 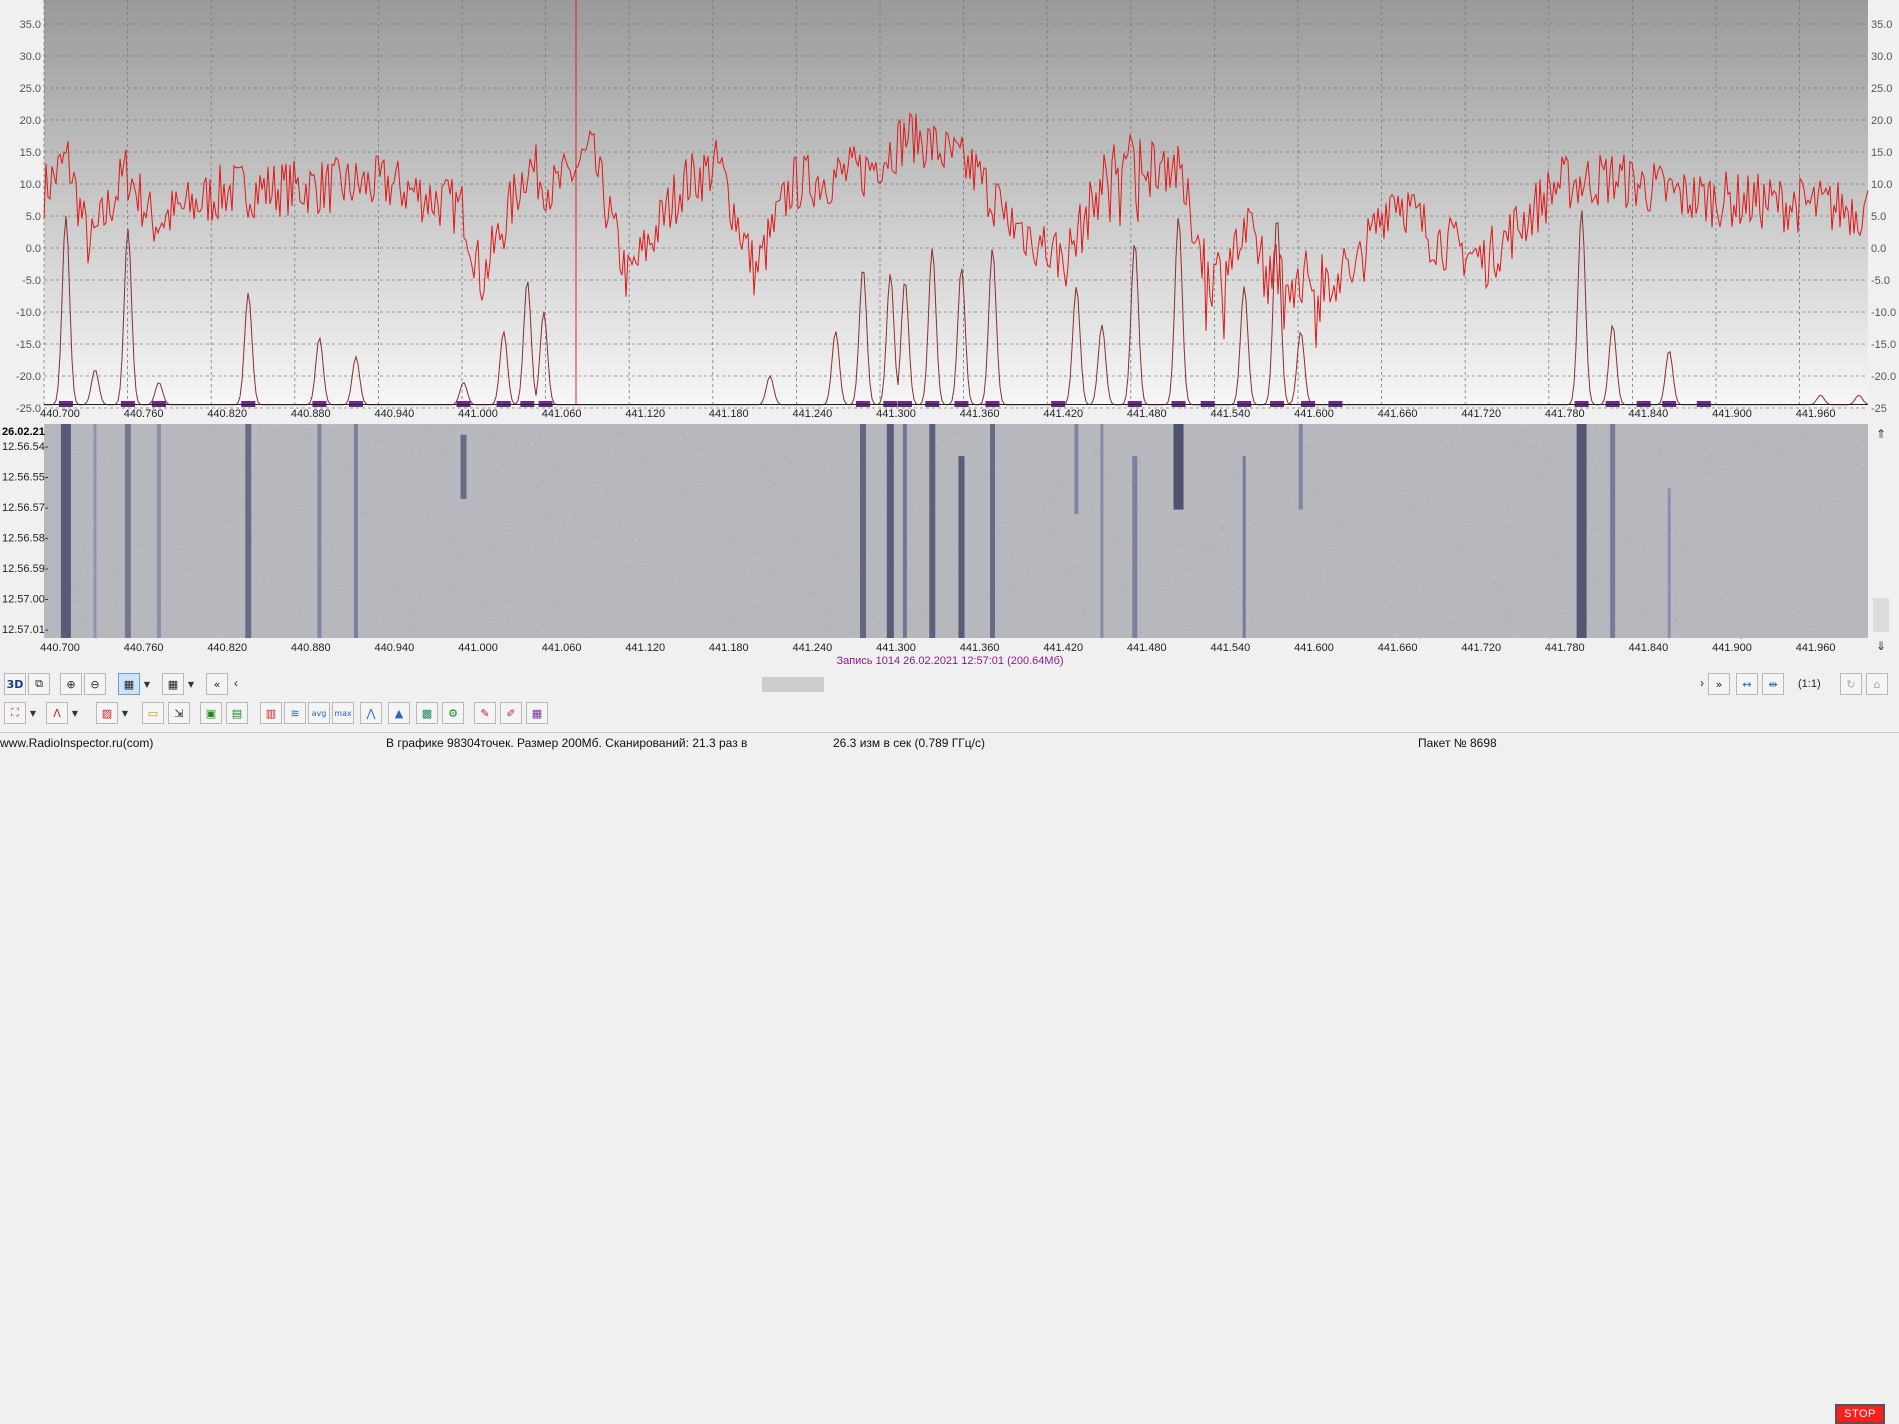 What do you see at coordinates (813, 648) in the screenshot?
I see `waterfall-x-tick: 441.240` at bounding box center [813, 648].